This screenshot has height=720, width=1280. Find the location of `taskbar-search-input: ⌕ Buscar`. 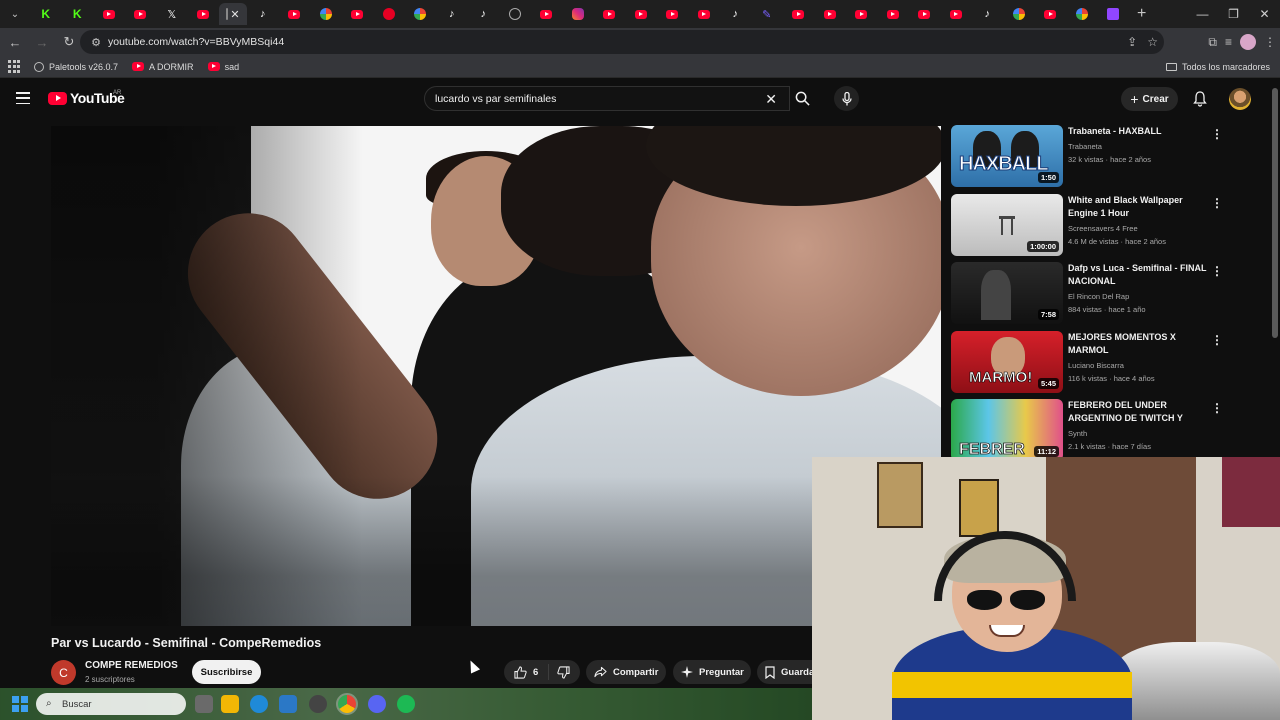

taskbar-search-input: ⌕ Buscar is located at coordinates (111, 704).